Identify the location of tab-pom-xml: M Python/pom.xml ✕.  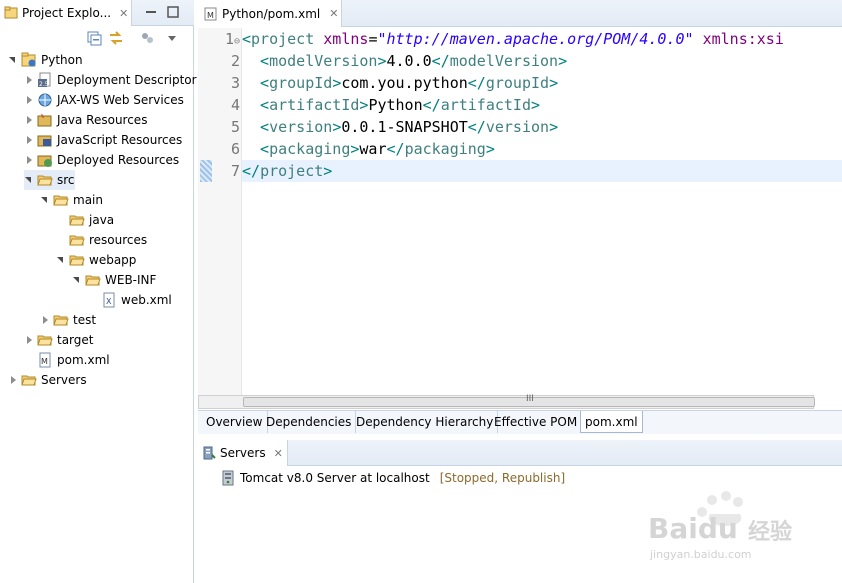
(270, 13).